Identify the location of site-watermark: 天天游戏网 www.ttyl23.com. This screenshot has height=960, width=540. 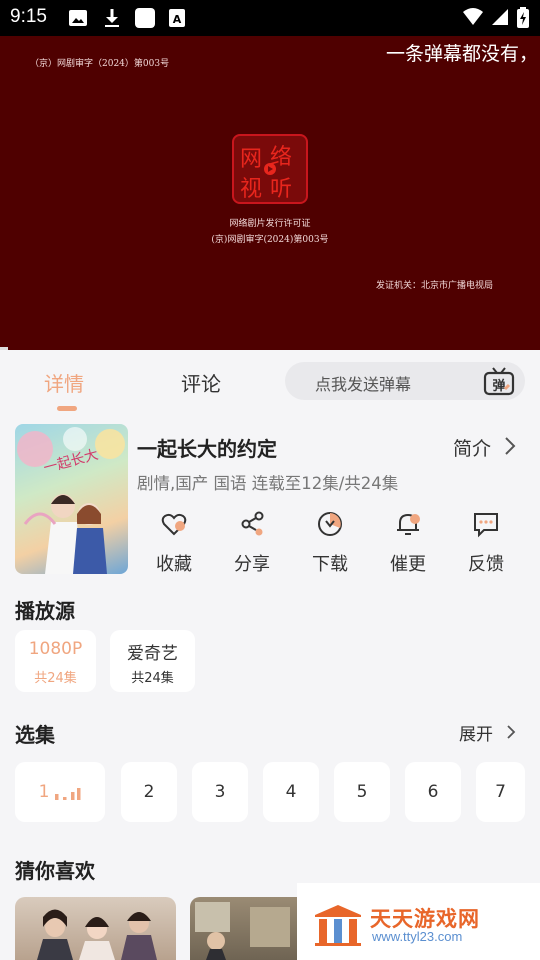
(418, 921).